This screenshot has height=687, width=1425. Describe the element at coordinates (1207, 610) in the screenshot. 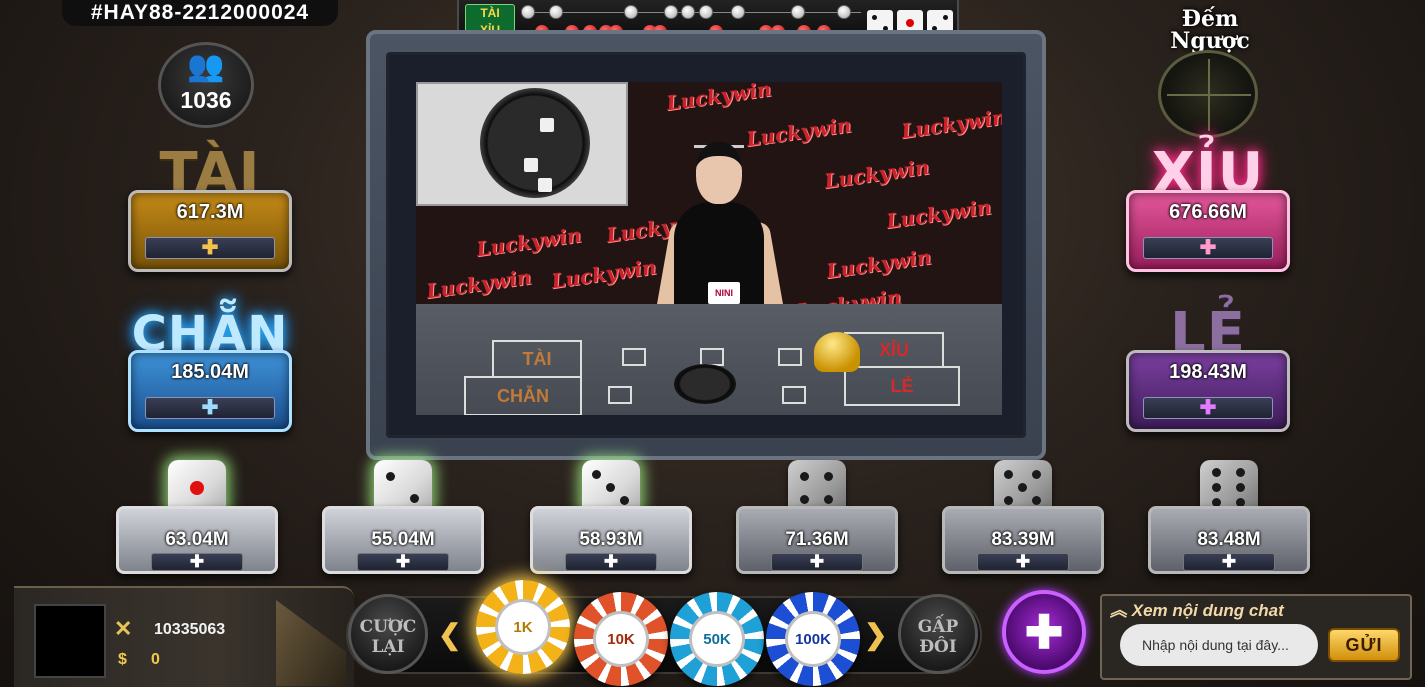

I see `chat-toggle-label: Xem nội dung chat` at that location.